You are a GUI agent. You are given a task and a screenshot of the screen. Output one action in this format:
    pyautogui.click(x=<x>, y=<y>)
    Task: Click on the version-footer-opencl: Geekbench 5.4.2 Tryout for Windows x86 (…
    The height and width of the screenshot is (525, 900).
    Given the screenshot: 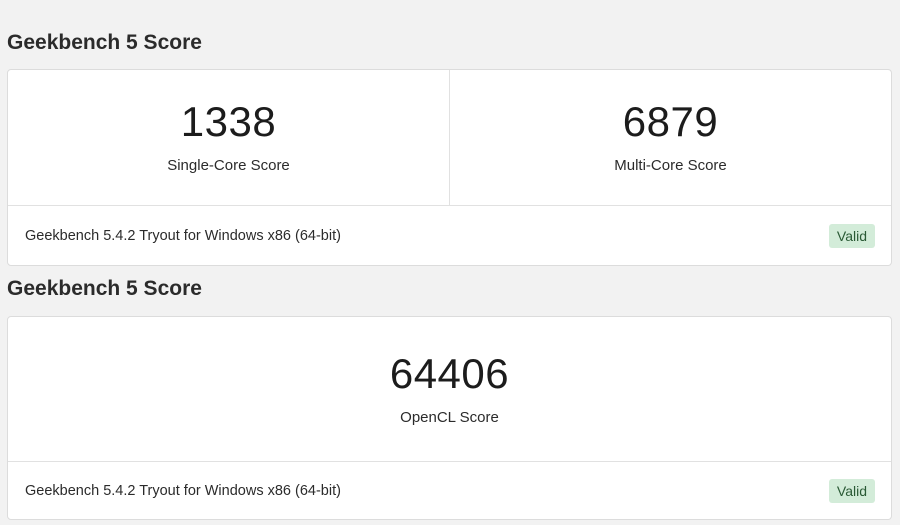 What is the action you would take?
    pyautogui.click(x=449, y=491)
    